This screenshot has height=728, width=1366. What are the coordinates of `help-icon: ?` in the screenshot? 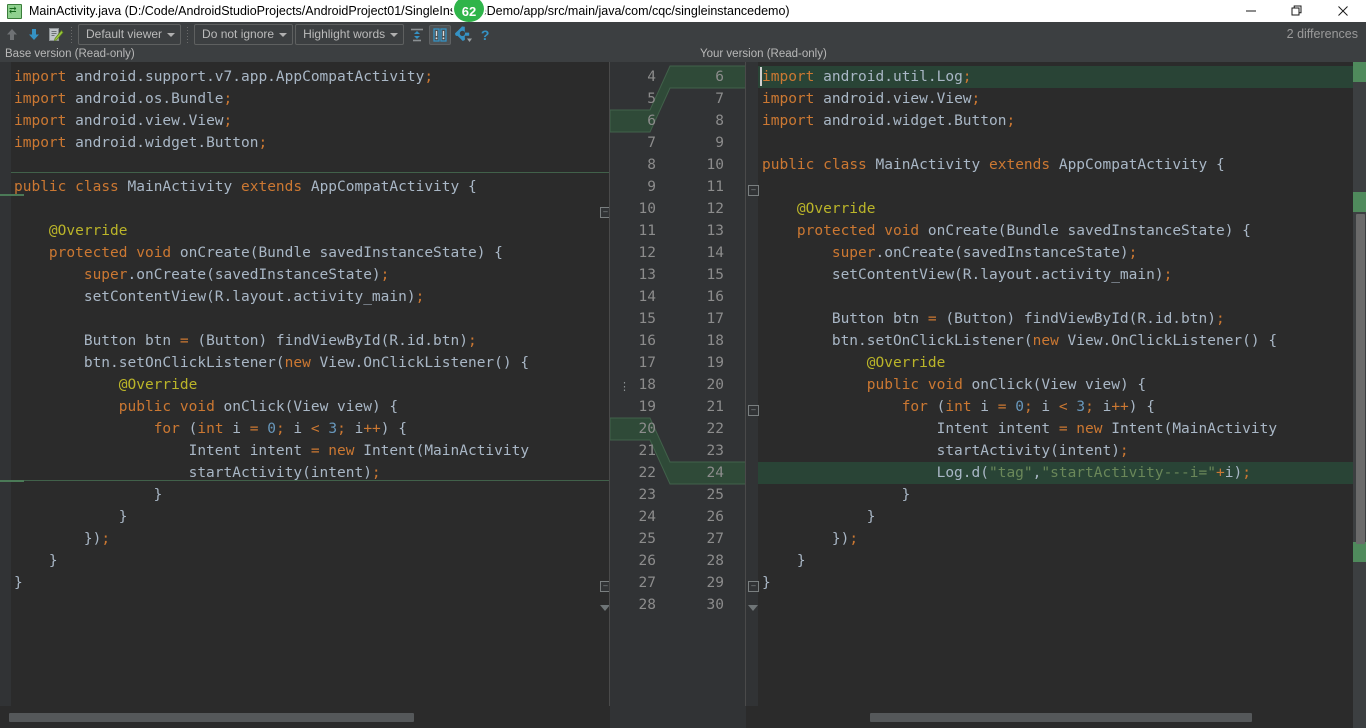 It's located at (485, 34).